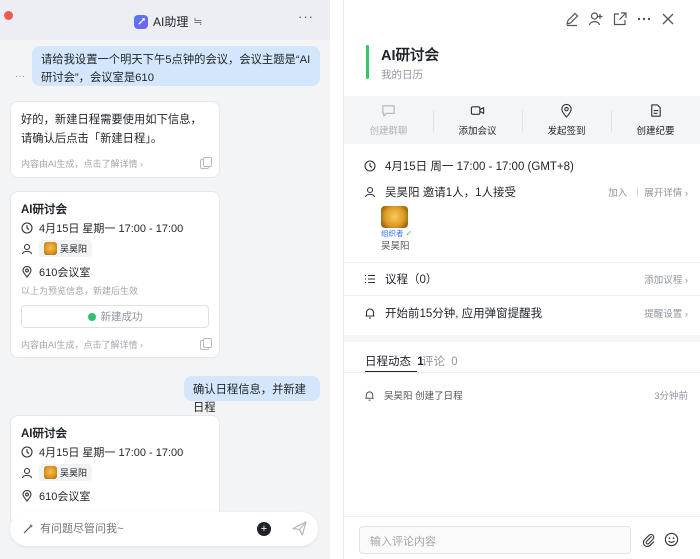 The width and height of the screenshot is (700, 559). I want to click on reminder-settings-link: 提醒设置 ›, so click(666, 313).